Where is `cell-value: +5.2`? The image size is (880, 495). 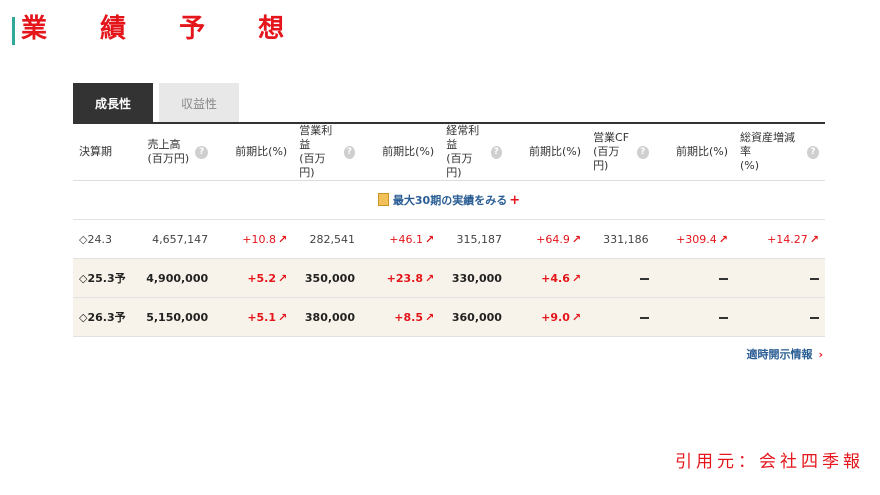 cell-value: +5.2 is located at coordinates (262, 278).